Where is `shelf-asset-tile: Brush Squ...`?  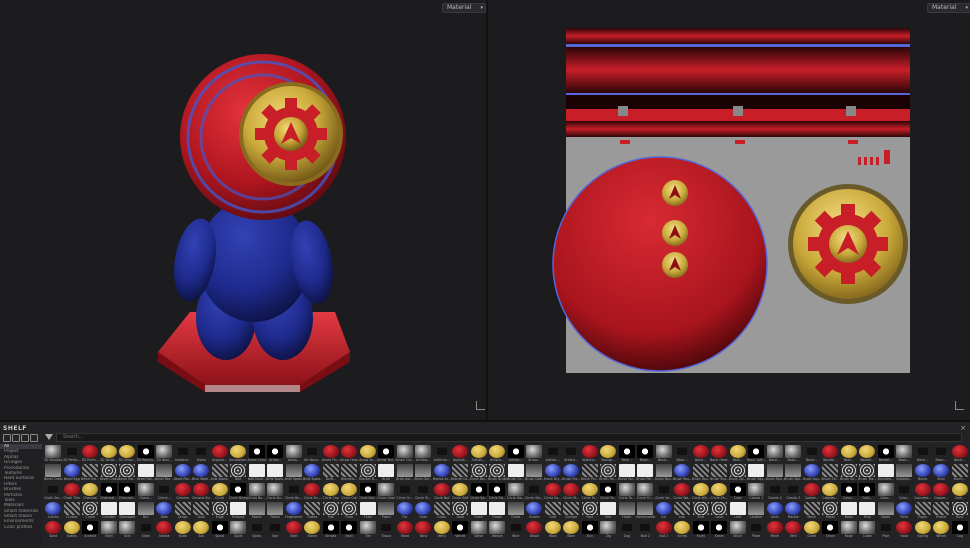
shelf-asset-tile: Brush Squ... is located at coordinates (756, 472).